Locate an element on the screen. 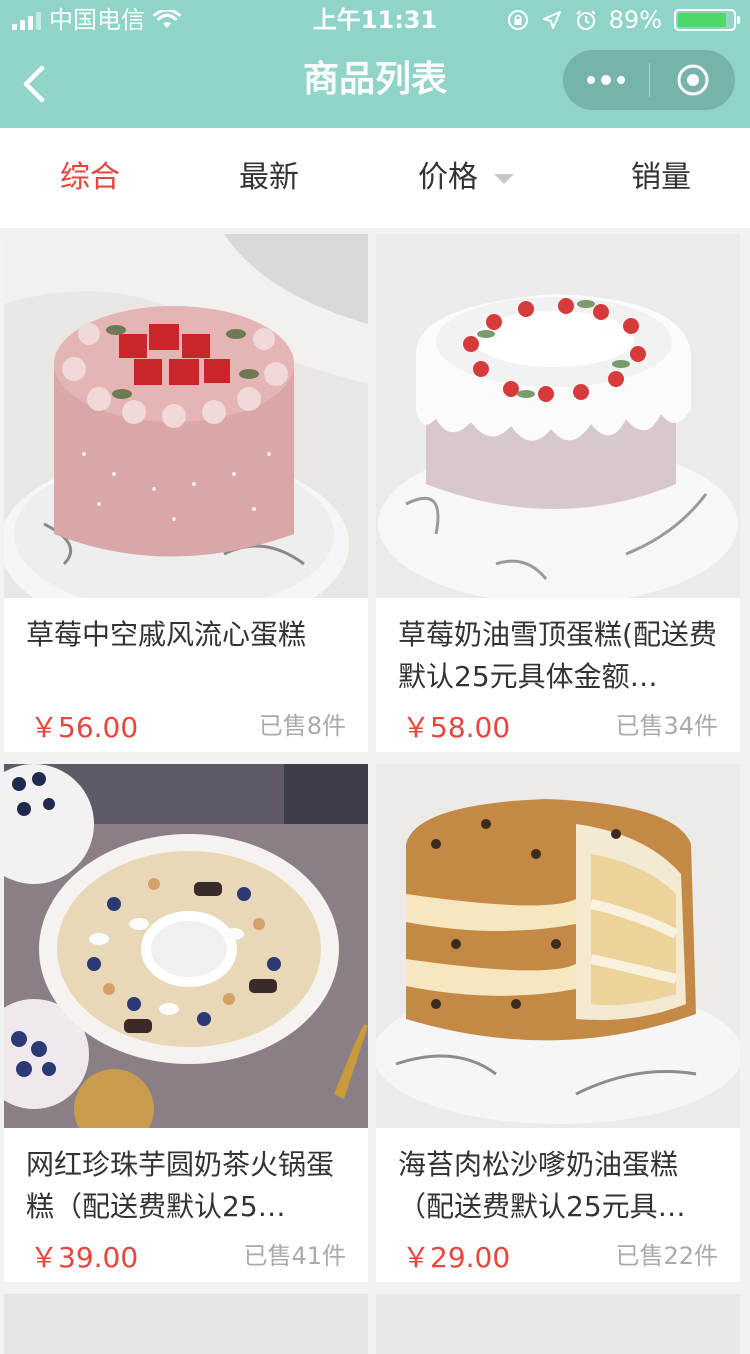  sort-arrow-icon is located at coordinates (504, 178).